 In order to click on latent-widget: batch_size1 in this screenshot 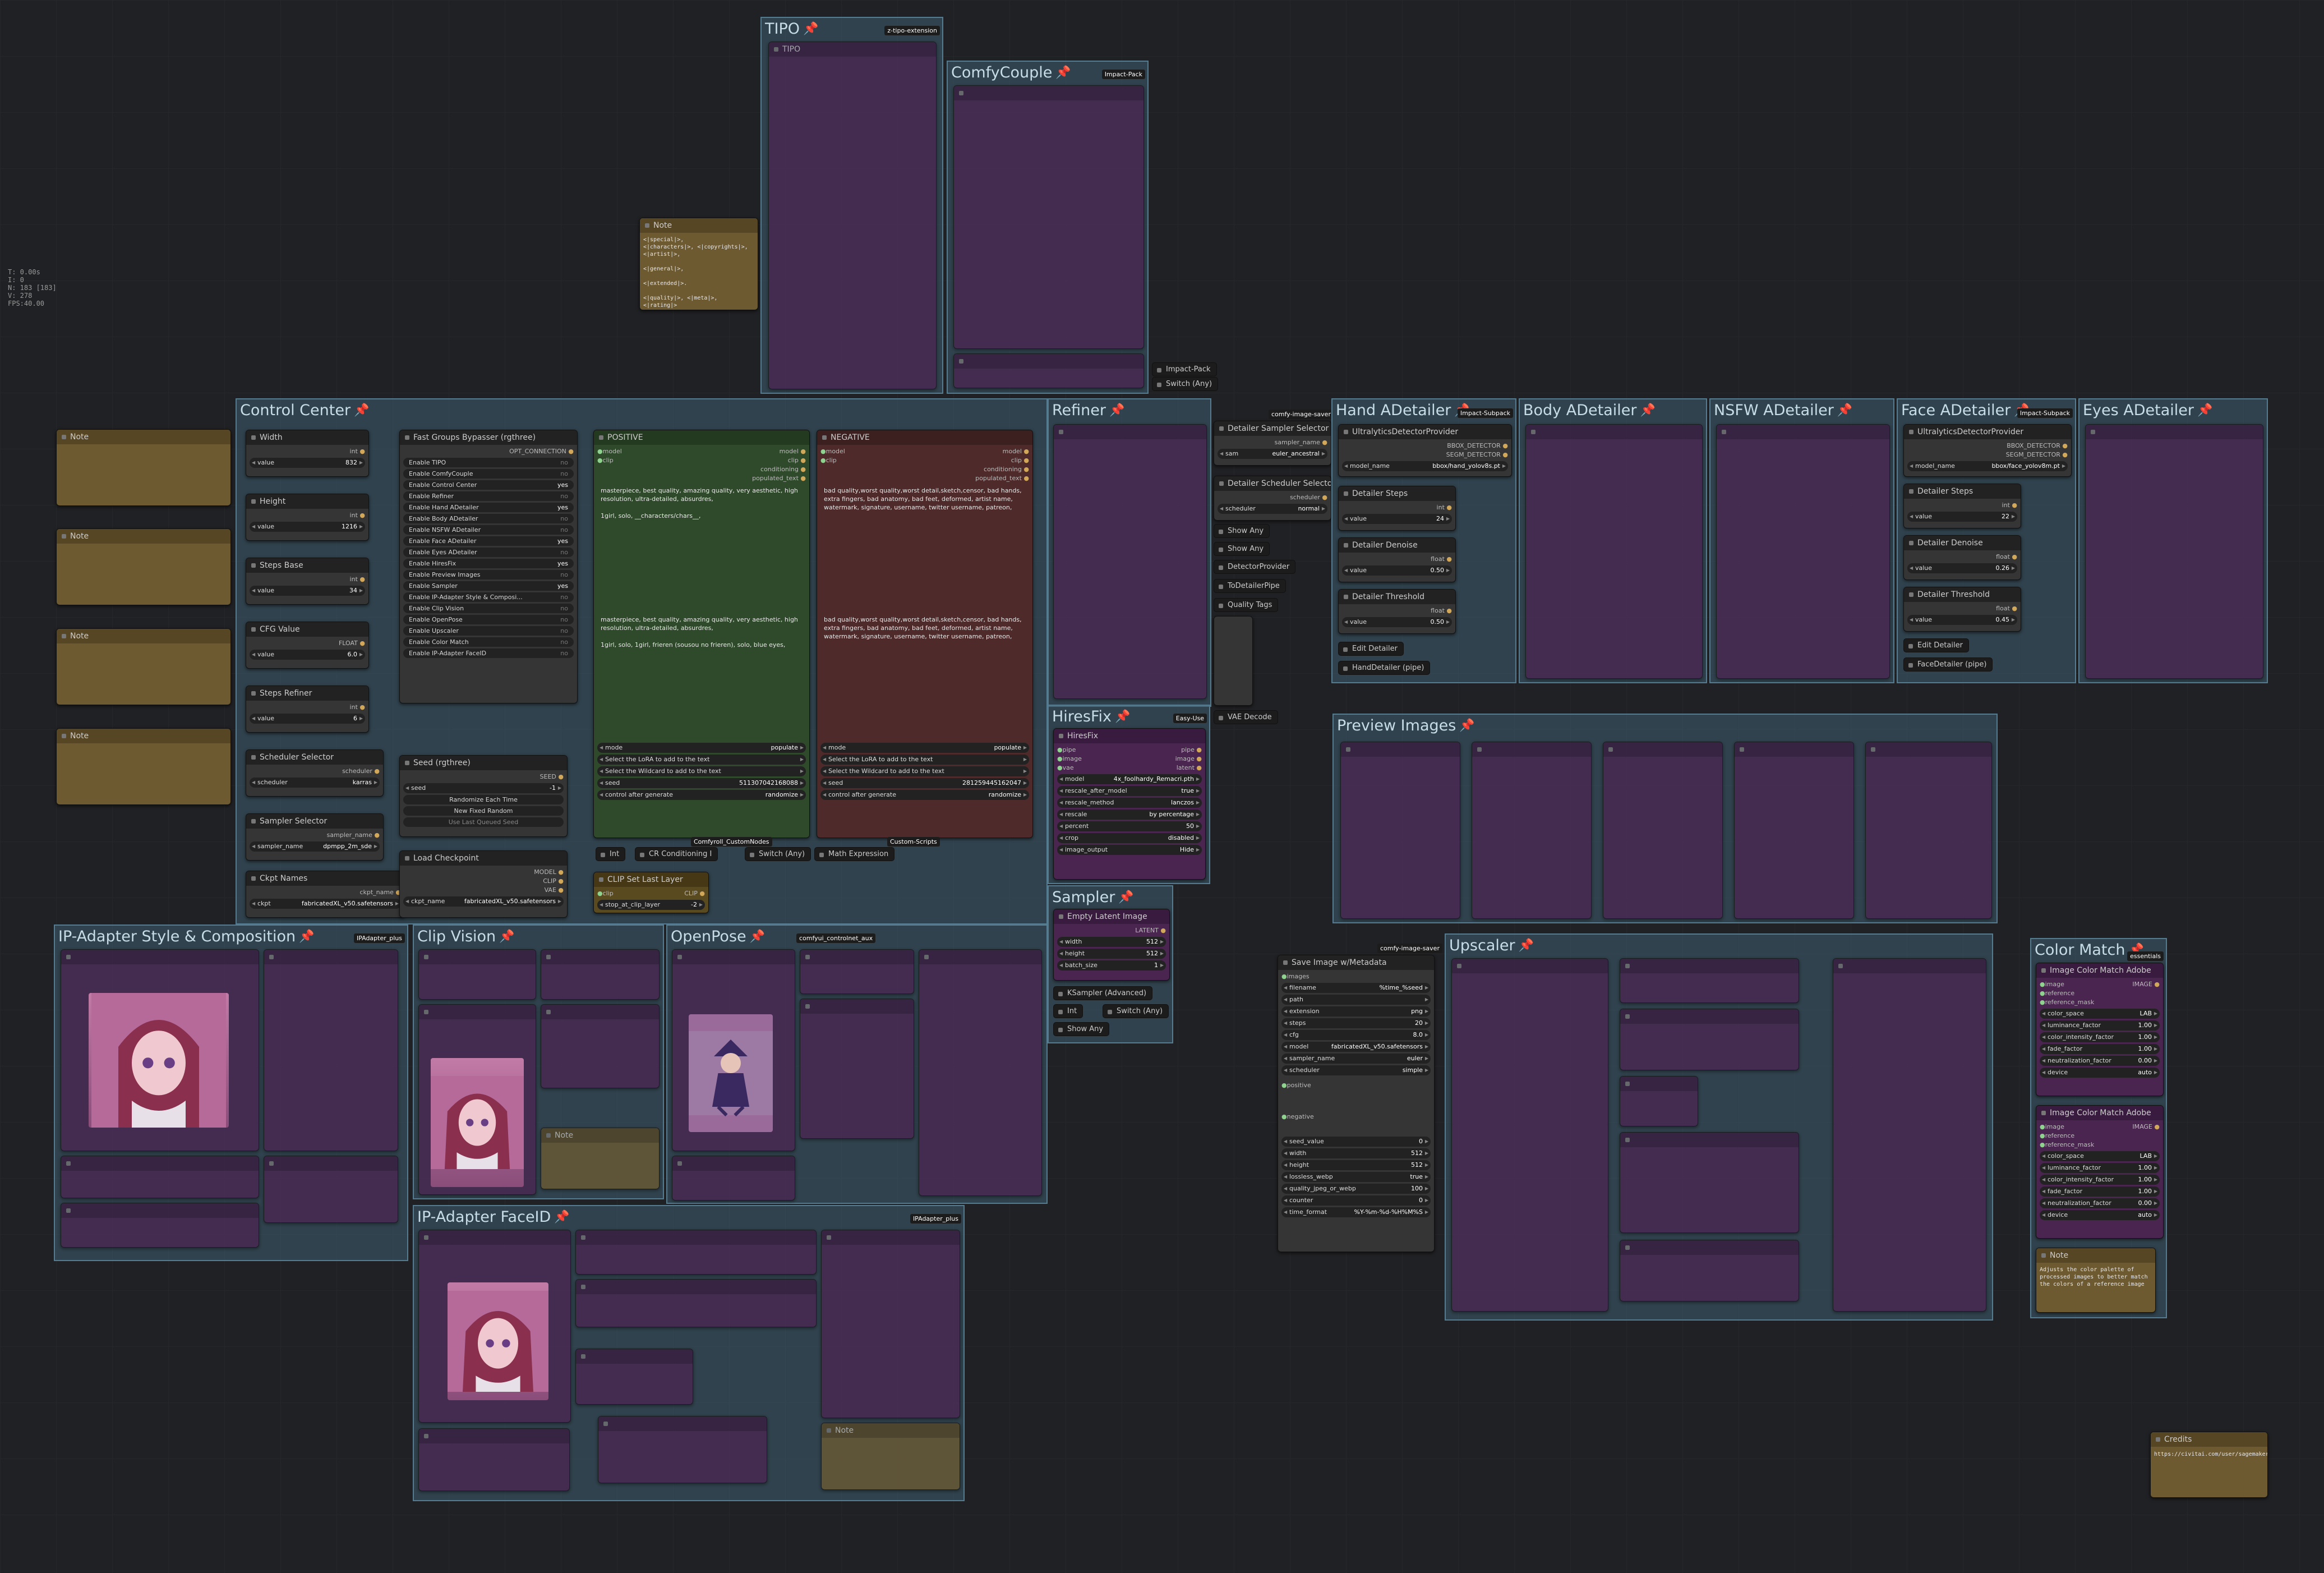, I will do `click(1111, 966)`.